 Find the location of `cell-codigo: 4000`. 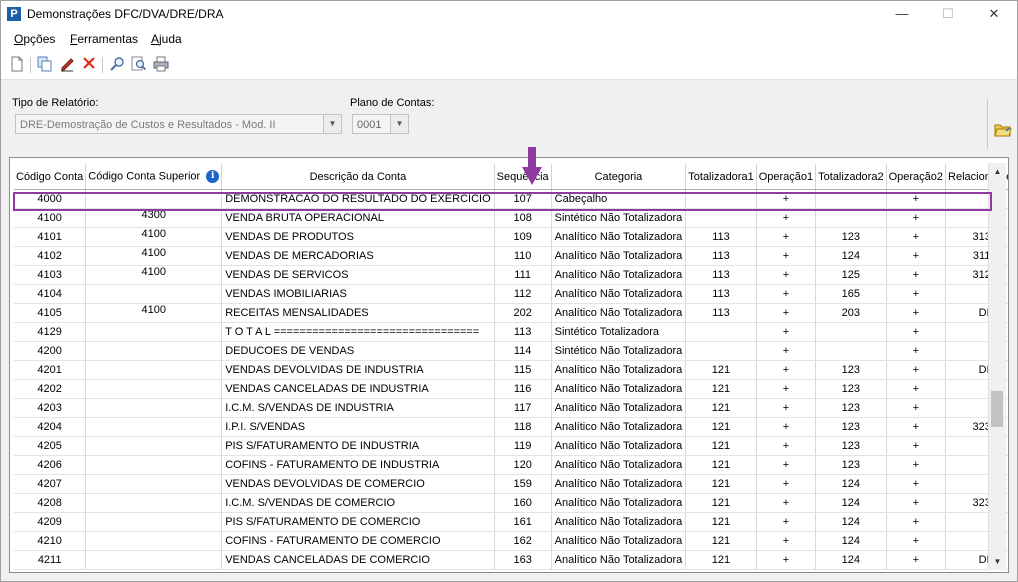

cell-codigo: 4000 is located at coordinates (50, 199).